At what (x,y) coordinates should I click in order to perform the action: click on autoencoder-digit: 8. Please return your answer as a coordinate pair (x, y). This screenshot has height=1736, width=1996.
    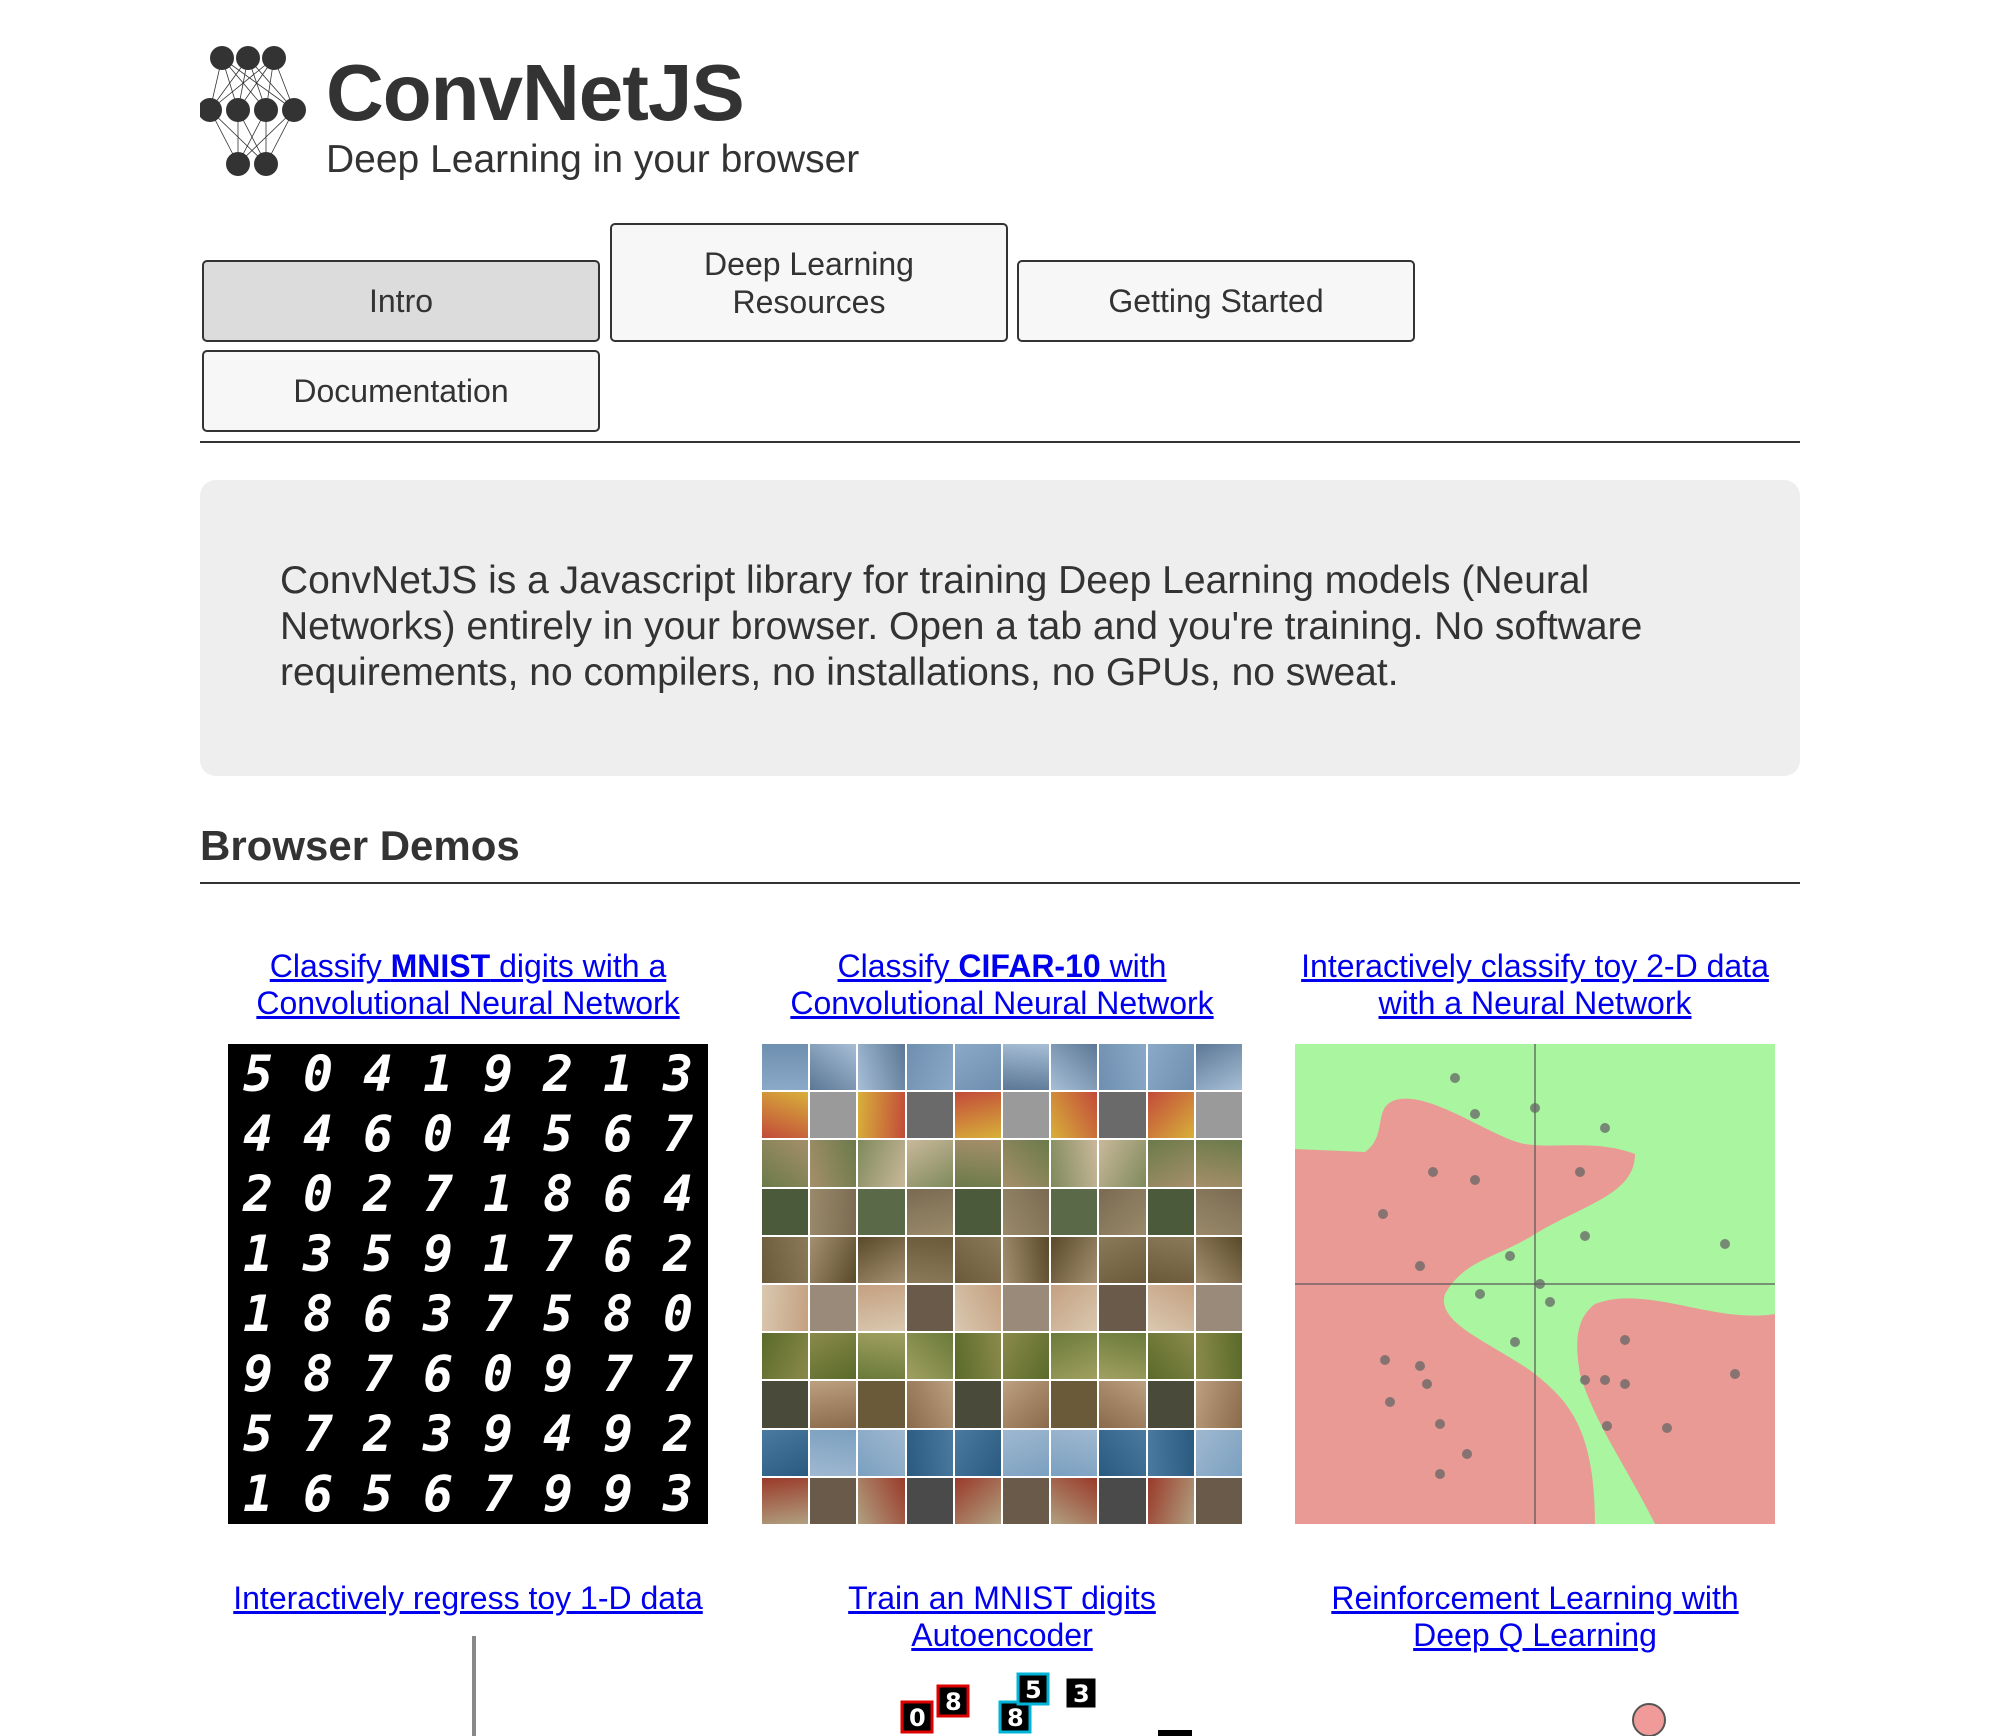
    Looking at the image, I should click on (953, 1702).